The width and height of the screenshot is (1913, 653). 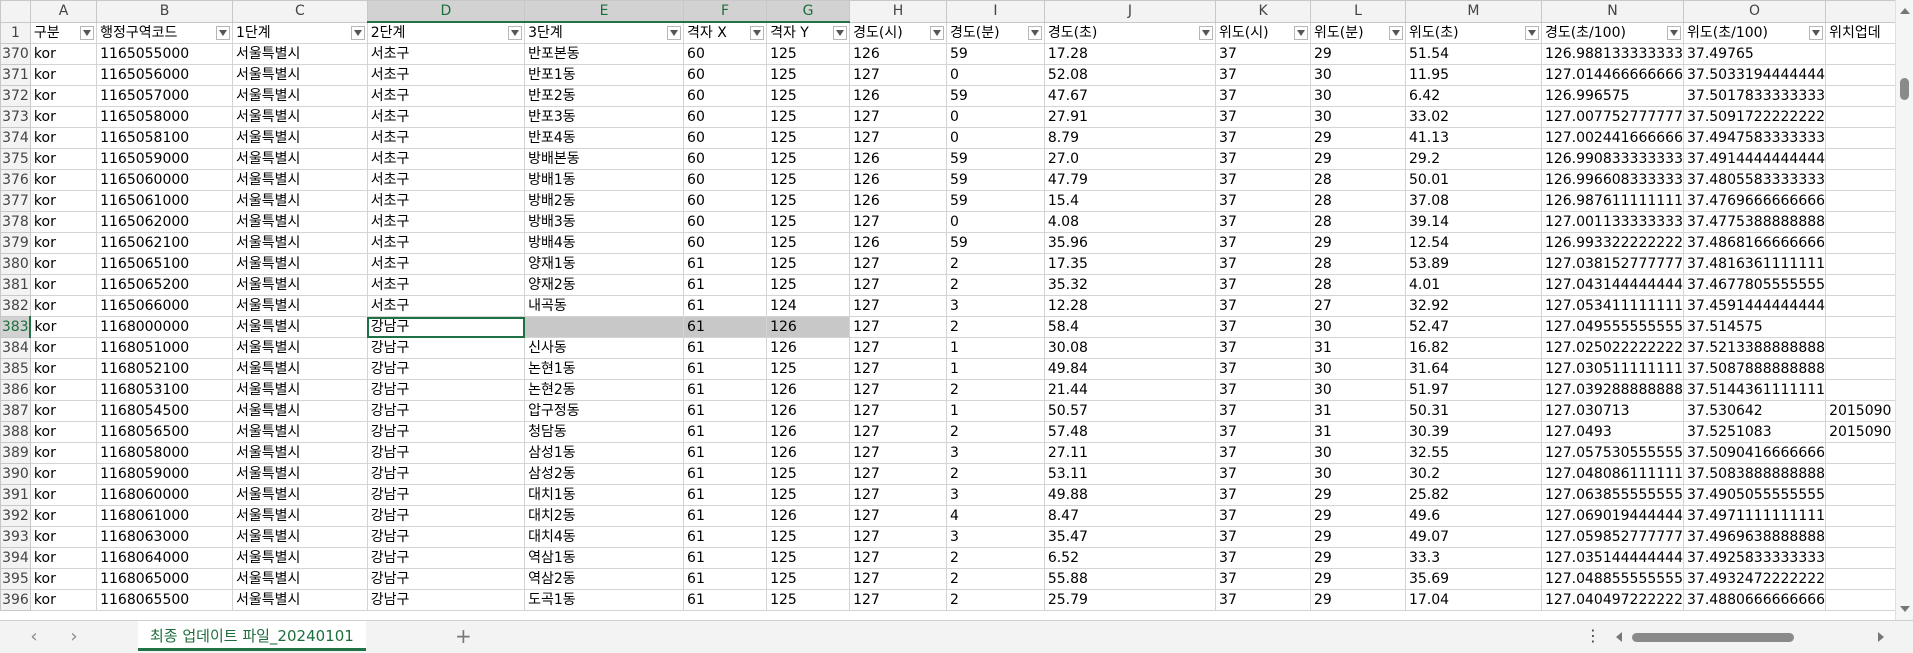 I want to click on table-cell: 37.4868166666666, so click(x=1754, y=243).